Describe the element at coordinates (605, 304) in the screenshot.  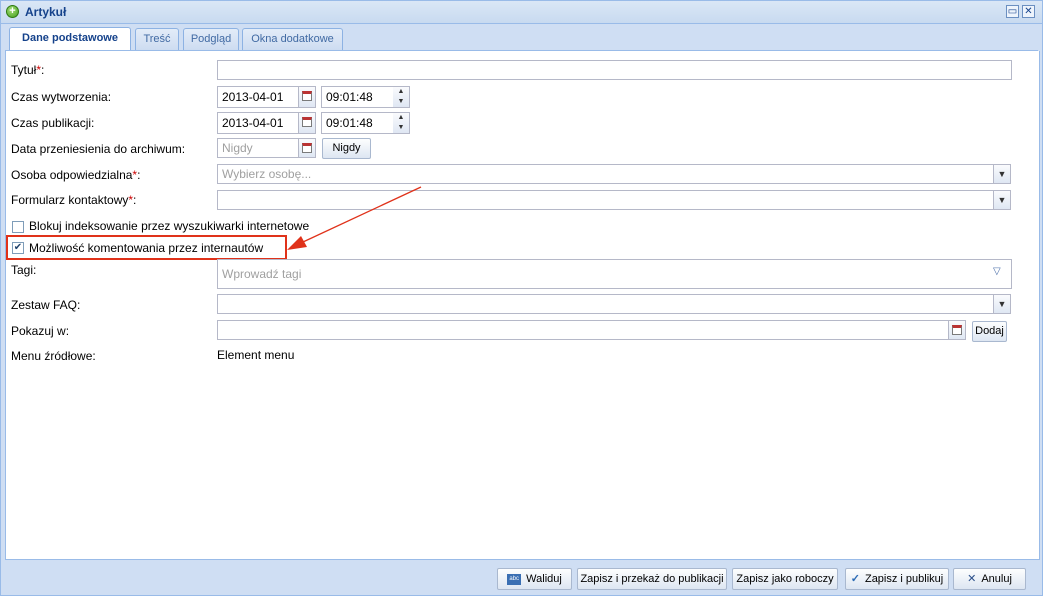
I see `faq-set-combo` at that location.